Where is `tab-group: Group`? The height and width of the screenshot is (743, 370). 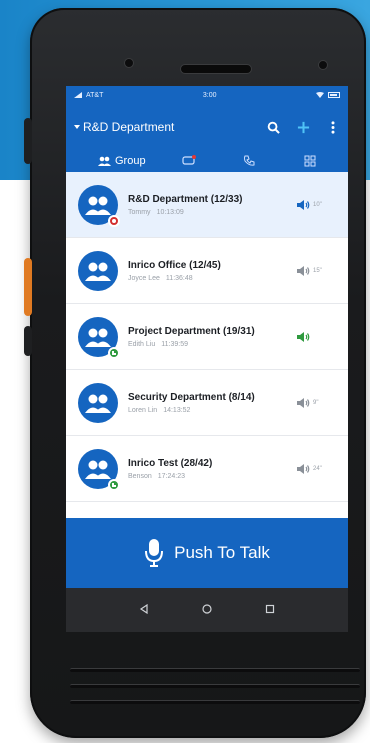
tab-group: Group is located at coordinates (116, 161).